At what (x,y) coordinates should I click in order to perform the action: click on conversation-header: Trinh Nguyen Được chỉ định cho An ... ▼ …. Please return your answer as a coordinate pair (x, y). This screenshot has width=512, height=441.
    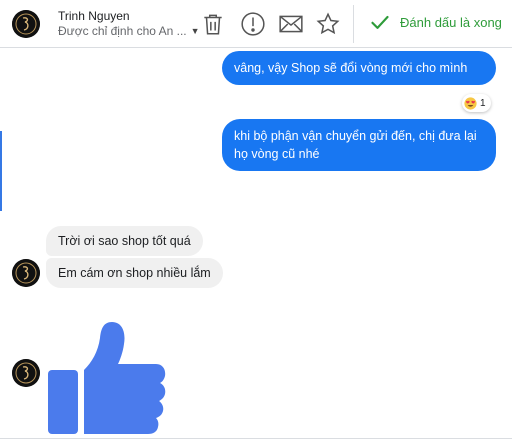
    Looking at the image, I should click on (256, 24).